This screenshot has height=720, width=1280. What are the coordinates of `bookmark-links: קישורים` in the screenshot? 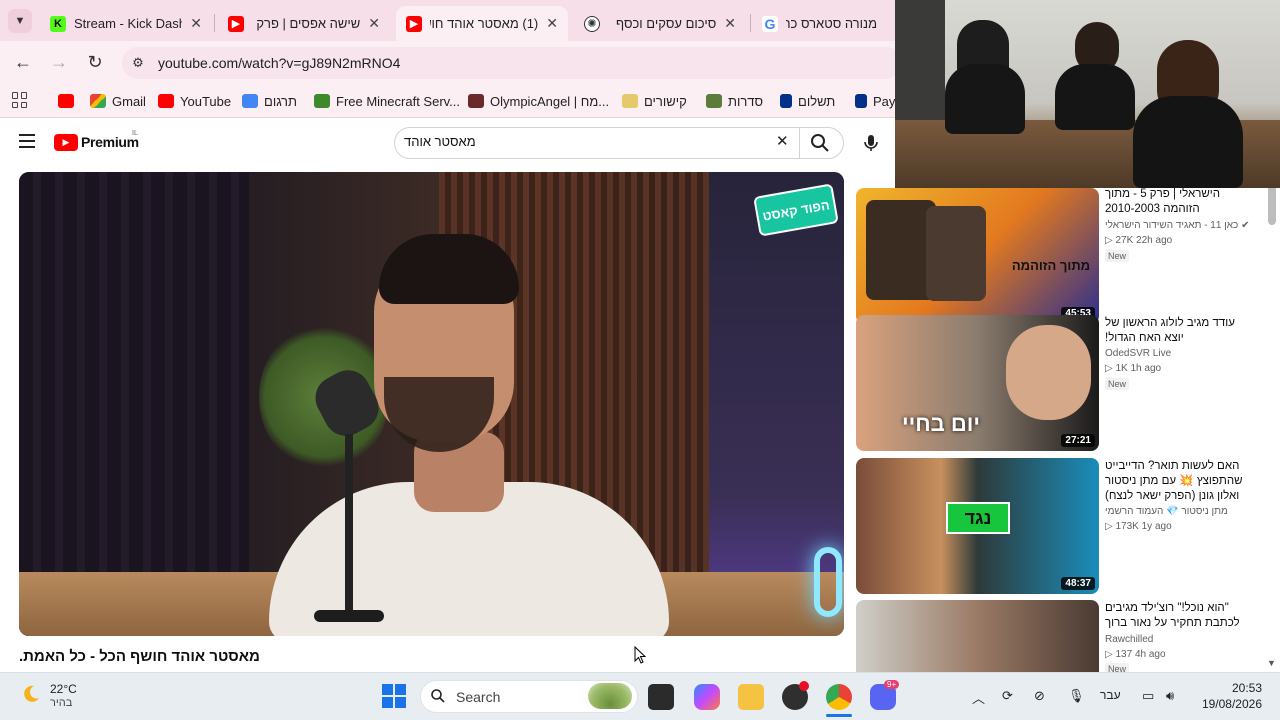 It's located at (654, 101).